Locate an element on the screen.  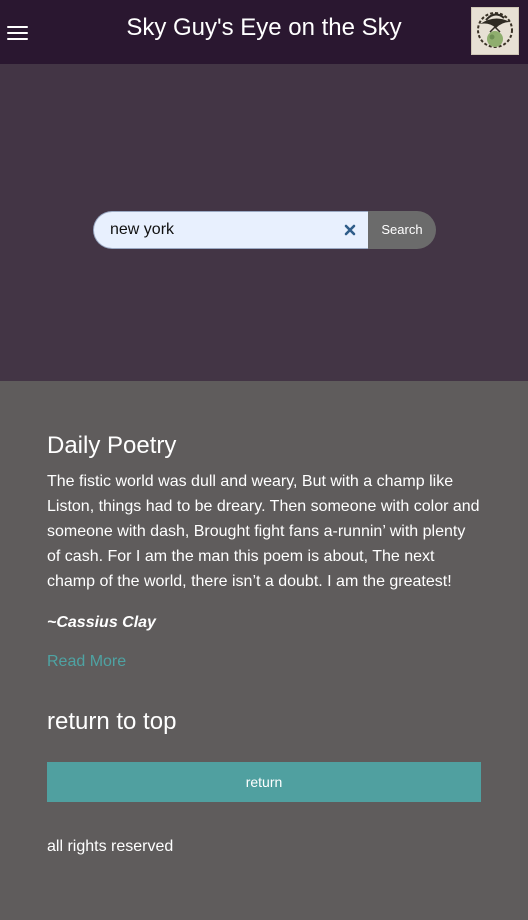
poem-author: ~Cassius Clay is located at coordinates (101, 622).